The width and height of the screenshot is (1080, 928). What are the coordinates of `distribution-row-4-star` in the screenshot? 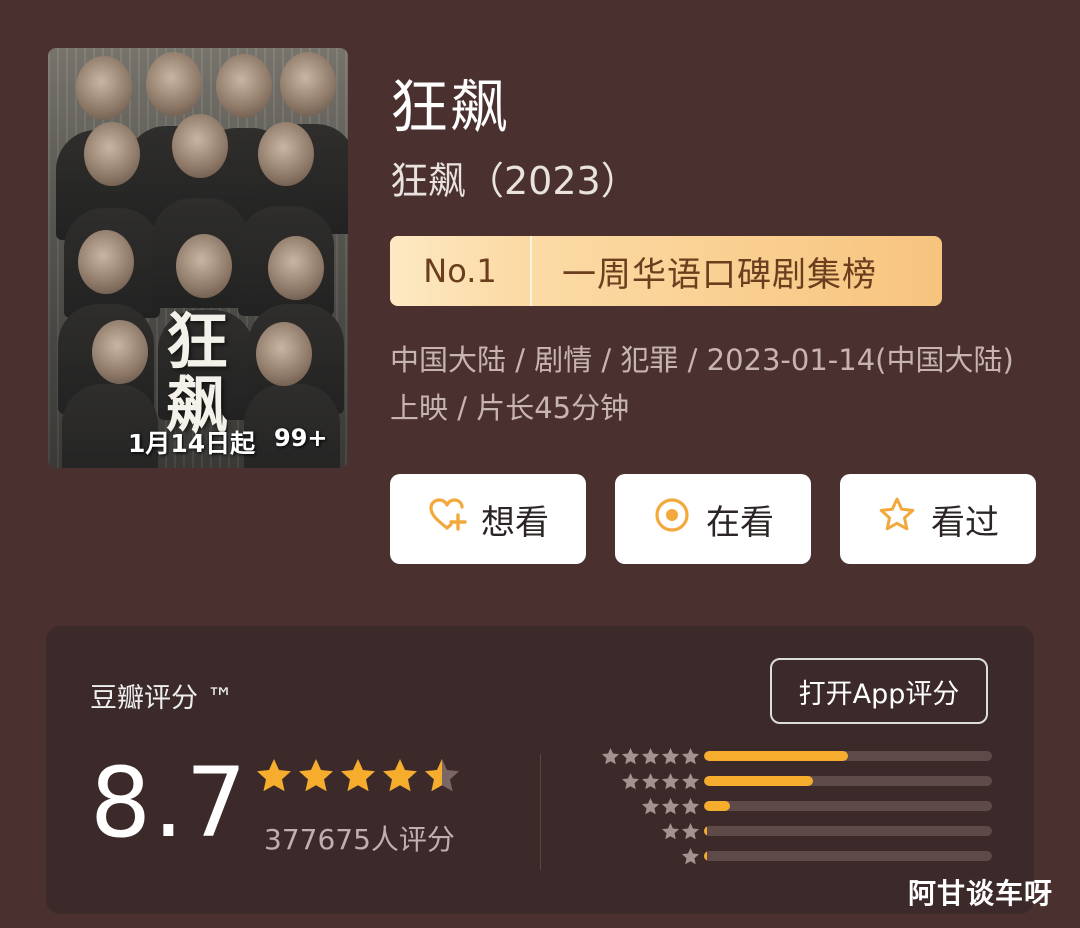 It's located at (790, 781).